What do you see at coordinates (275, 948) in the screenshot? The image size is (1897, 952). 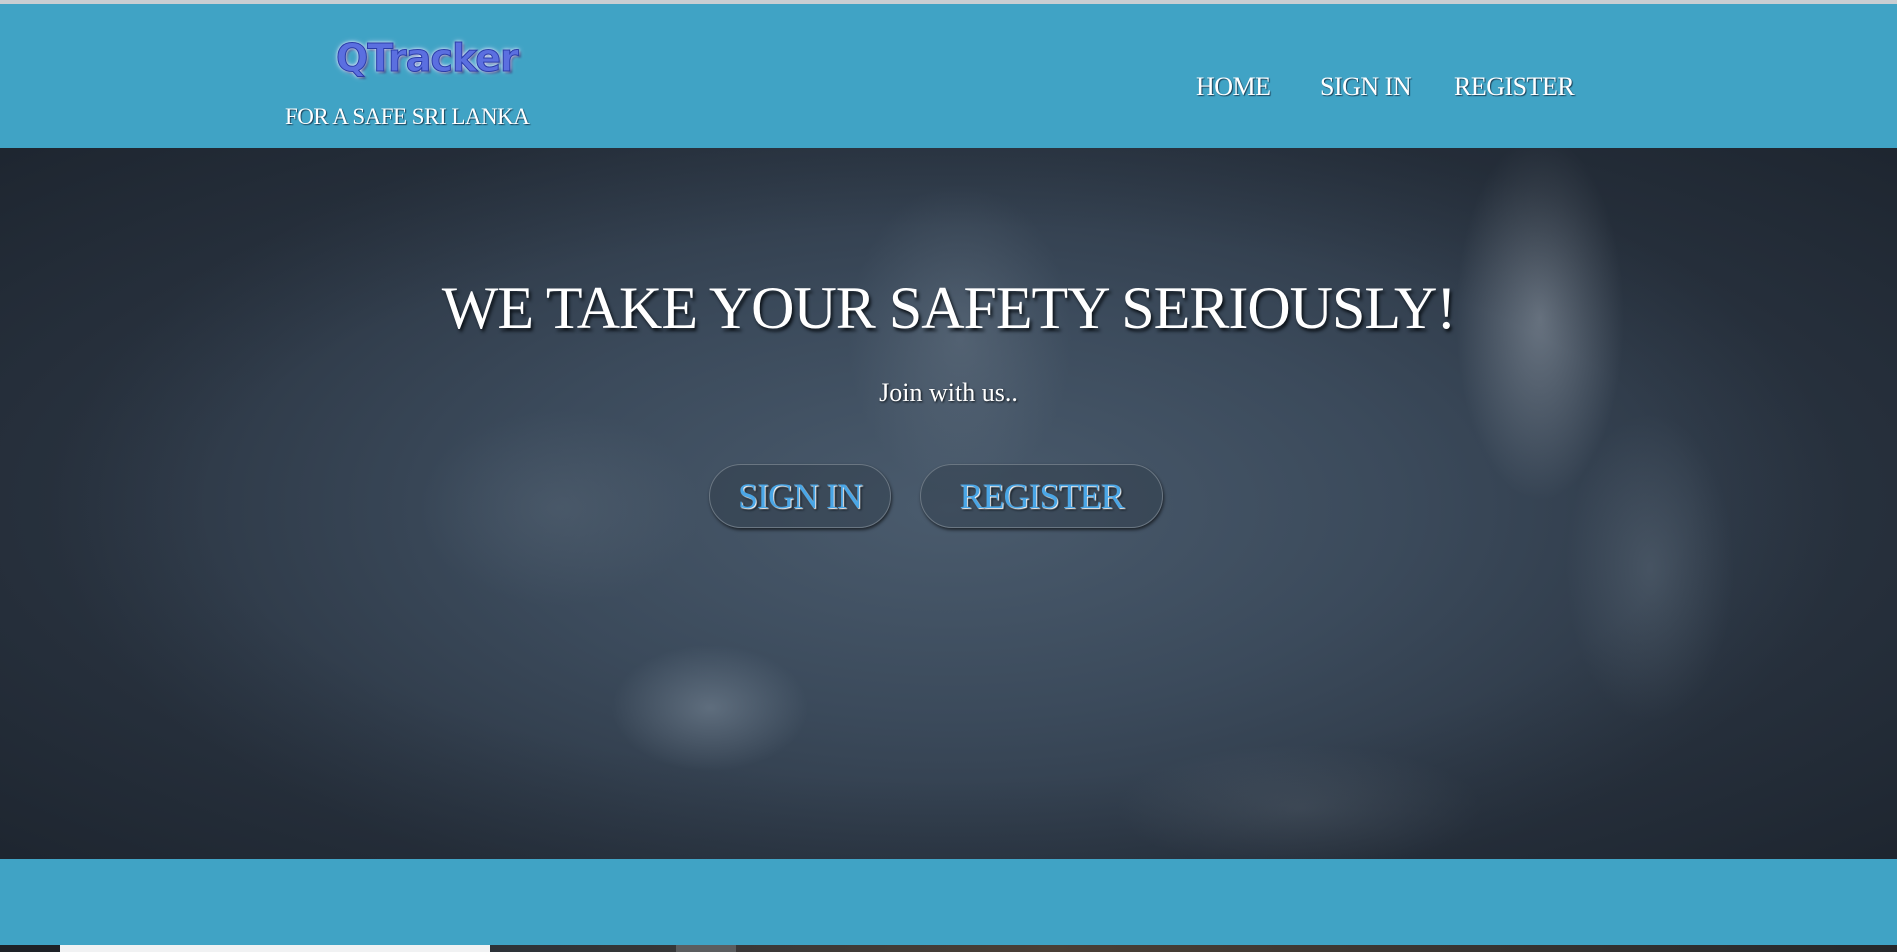 I see `next-section-white-panel` at bounding box center [275, 948].